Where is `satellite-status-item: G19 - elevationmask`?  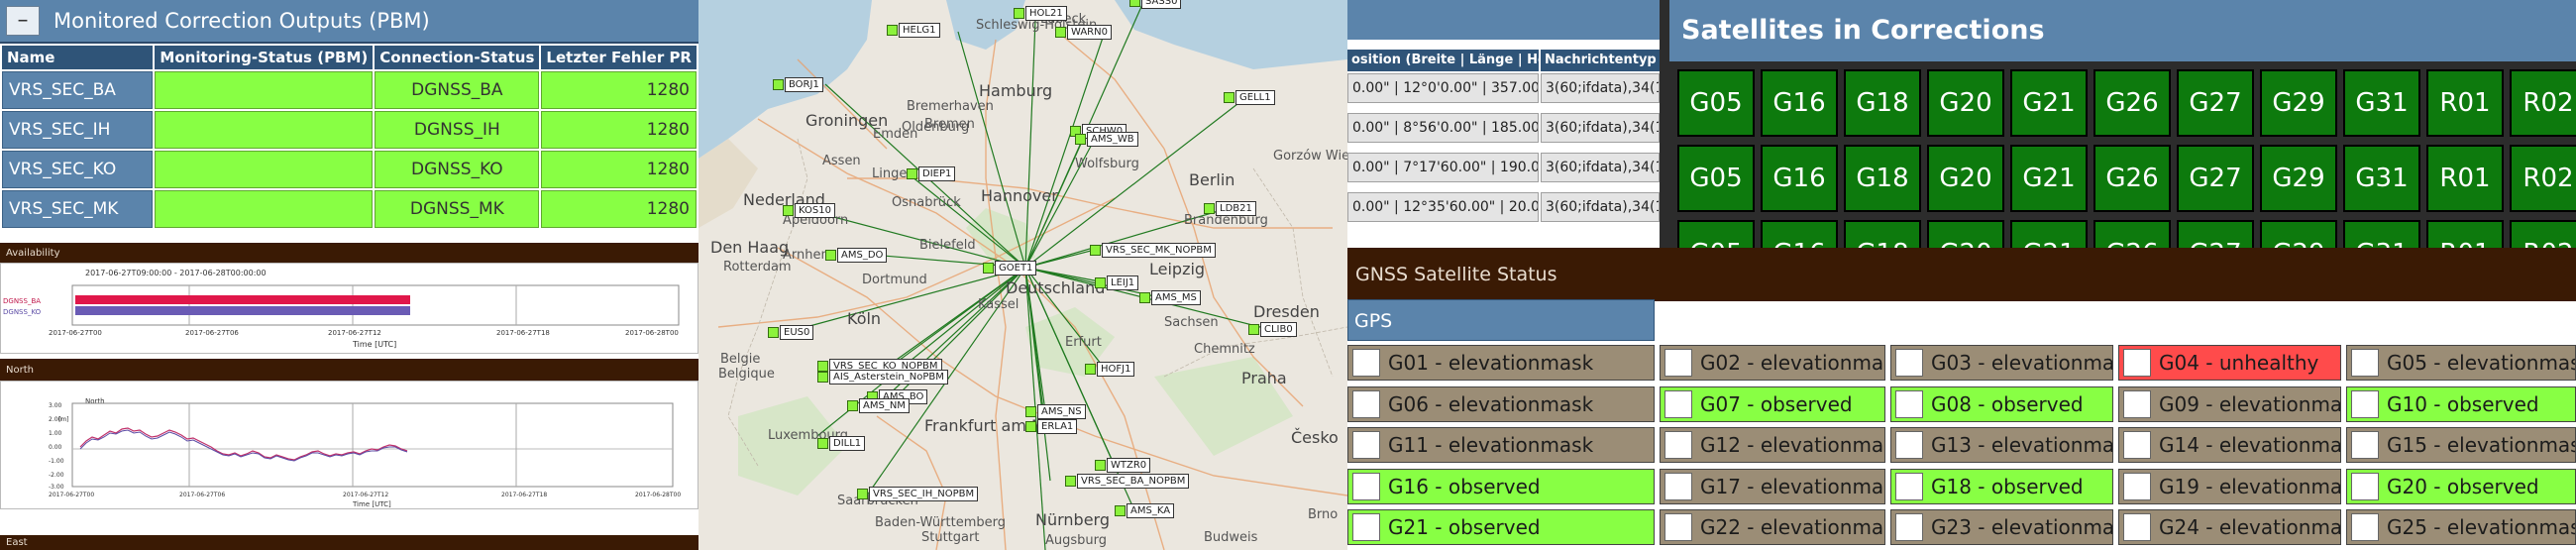
satellite-status-item: G19 - elevationmask is located at coordinates (2229, 486).